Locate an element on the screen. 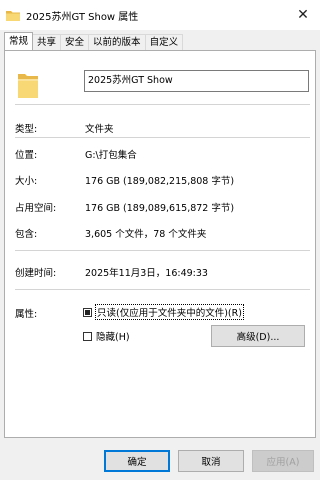  created-value: 2025年11月3日，16:49:33 is located at coordinates (146, 273).